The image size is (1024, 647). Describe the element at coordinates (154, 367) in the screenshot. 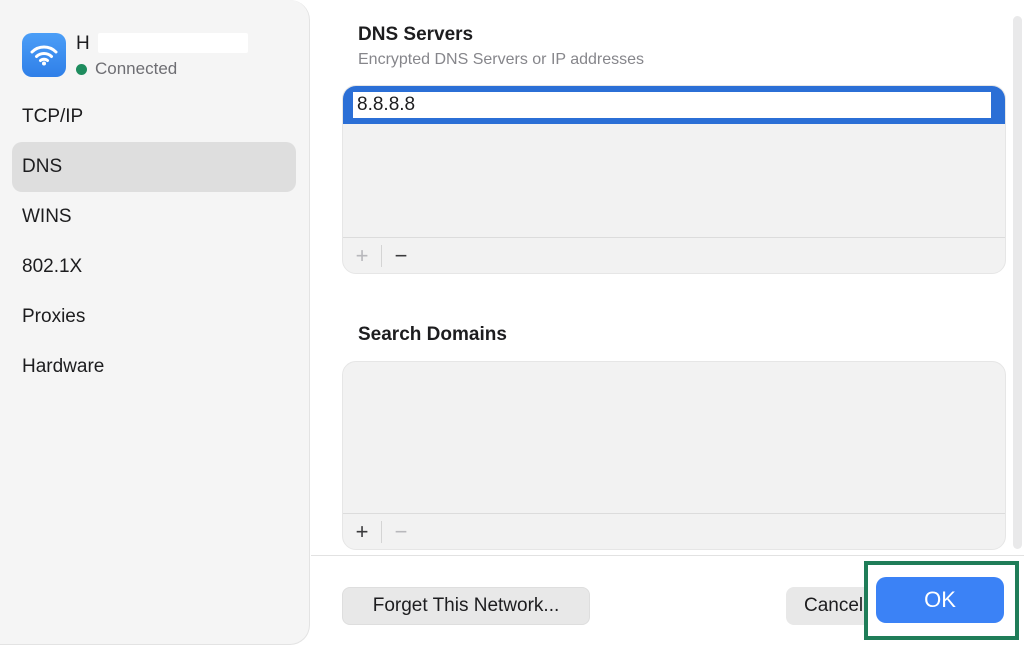

I see `sidebar-item-hardware: Hardware` at that location.